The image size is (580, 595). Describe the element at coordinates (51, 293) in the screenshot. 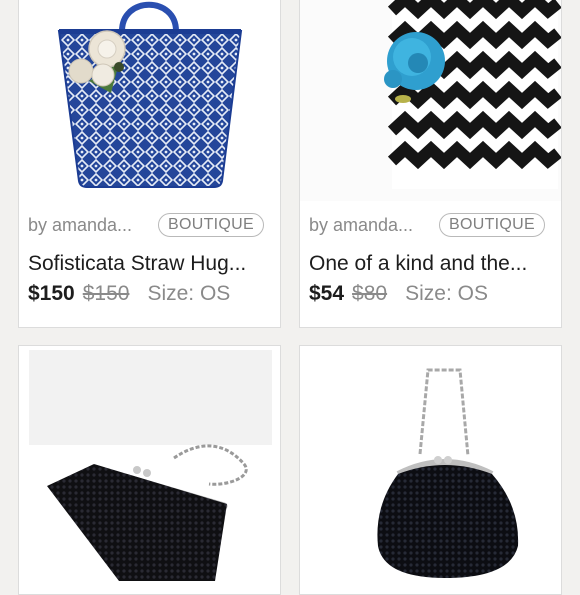

I see `listing-price: $150` at that location.